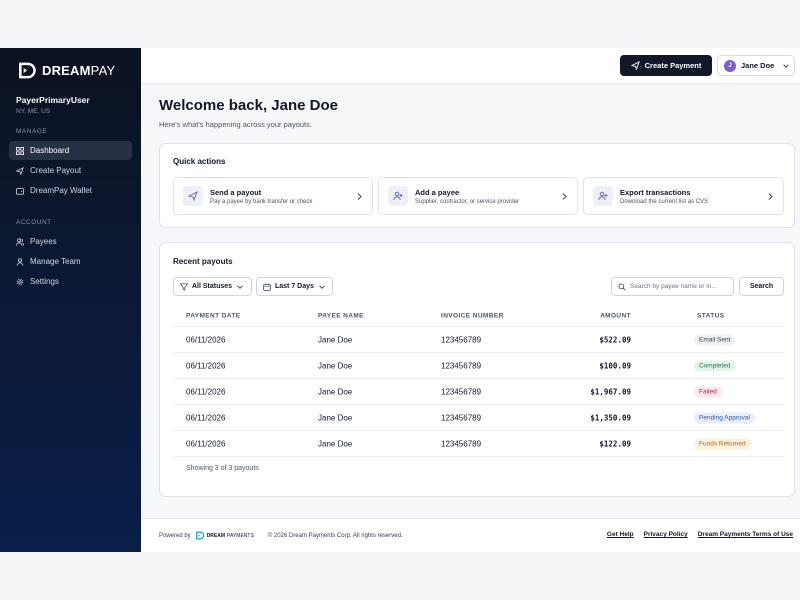 This screenshot has width=800, height=600. What do you see at coordinates (615, 443) in the screenshot?
I see `cell-amount: $122.09` at bounding box center [615, 443].